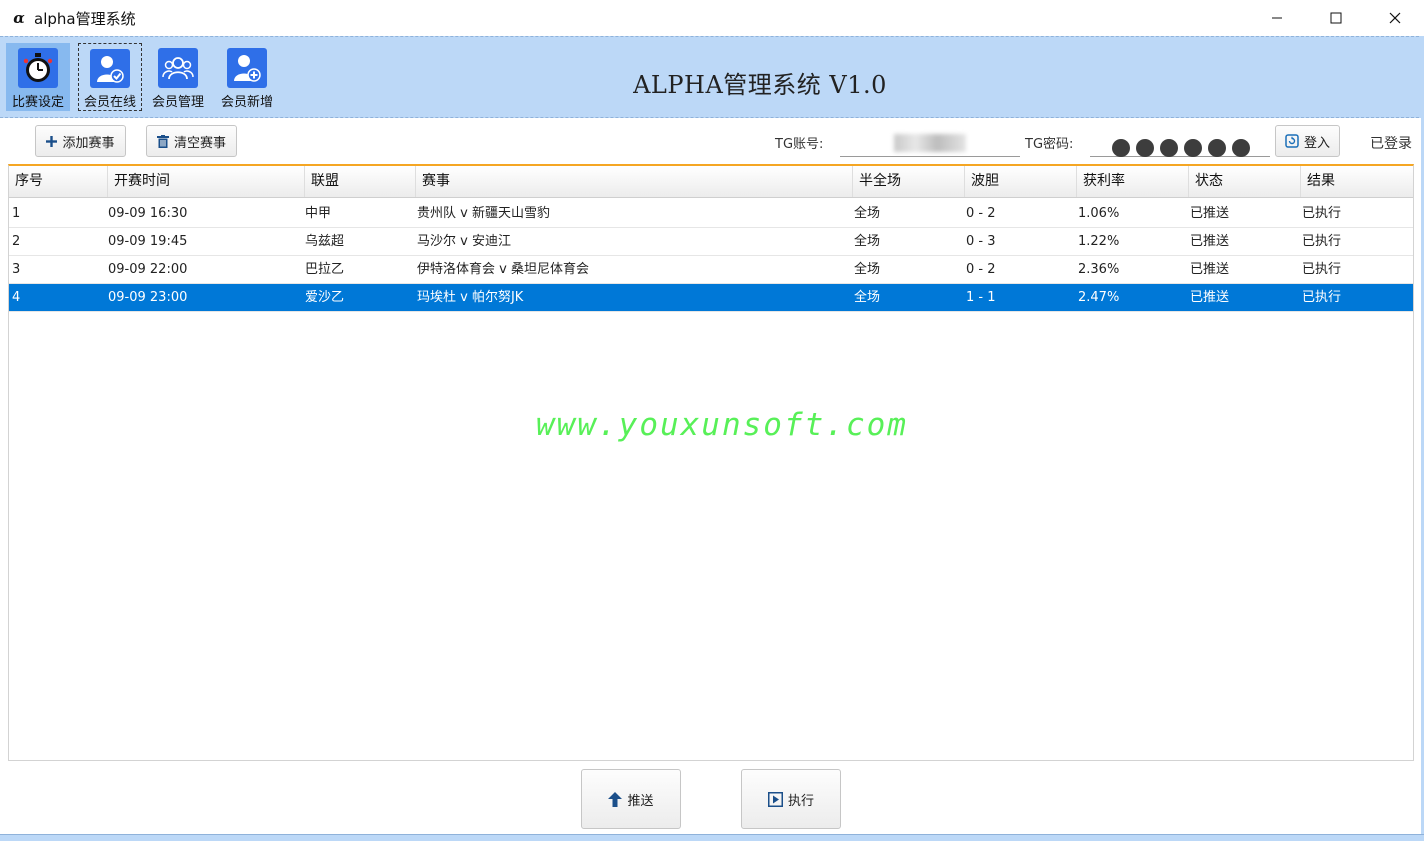 This screenshot has width=1424, height=841. Describe the element at coordinates (359, 181) in the screenshot. I see `column-header-league: 联盟` at that location.